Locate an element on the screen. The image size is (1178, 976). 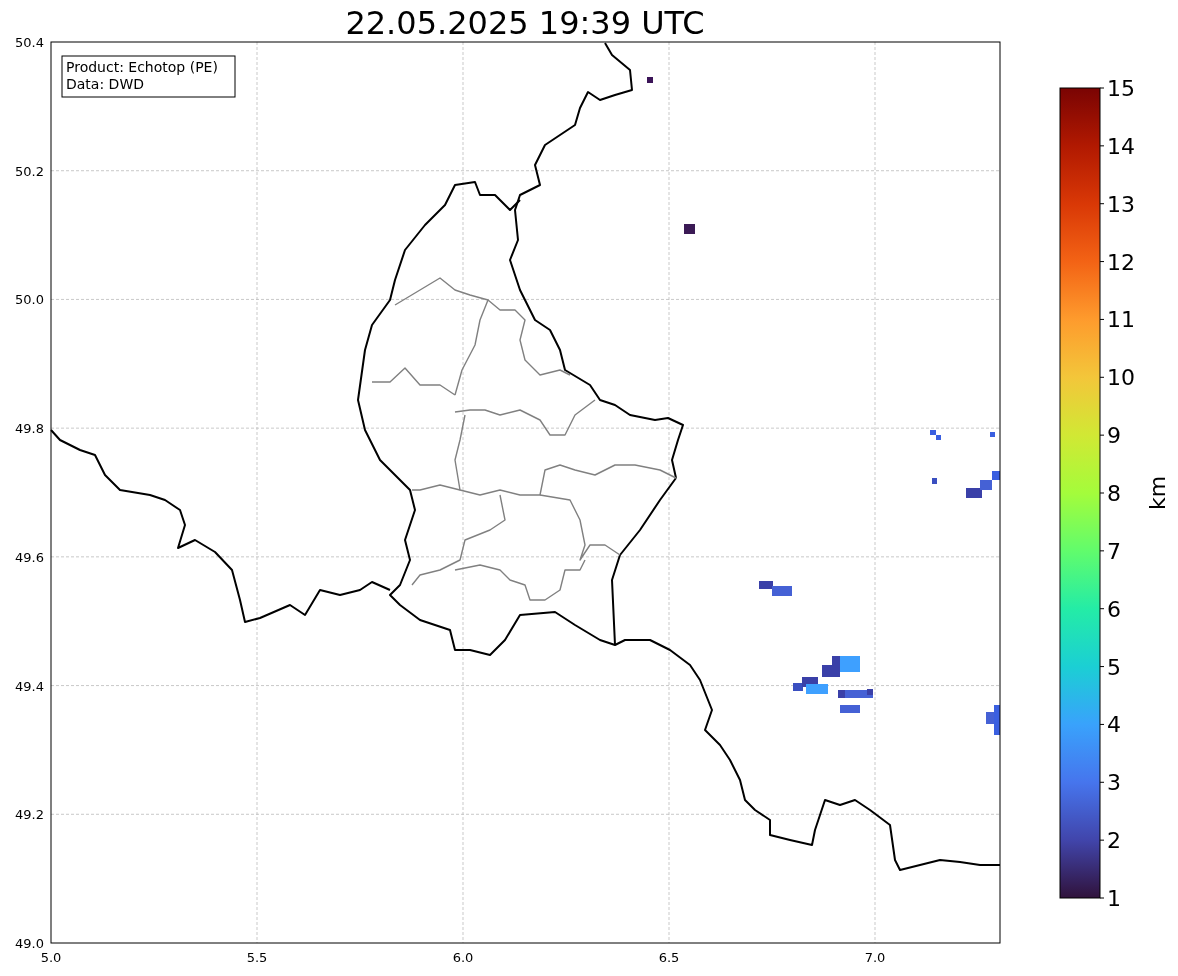
colorbar-tick-label: 1 is located at coordinates (1114, 898).